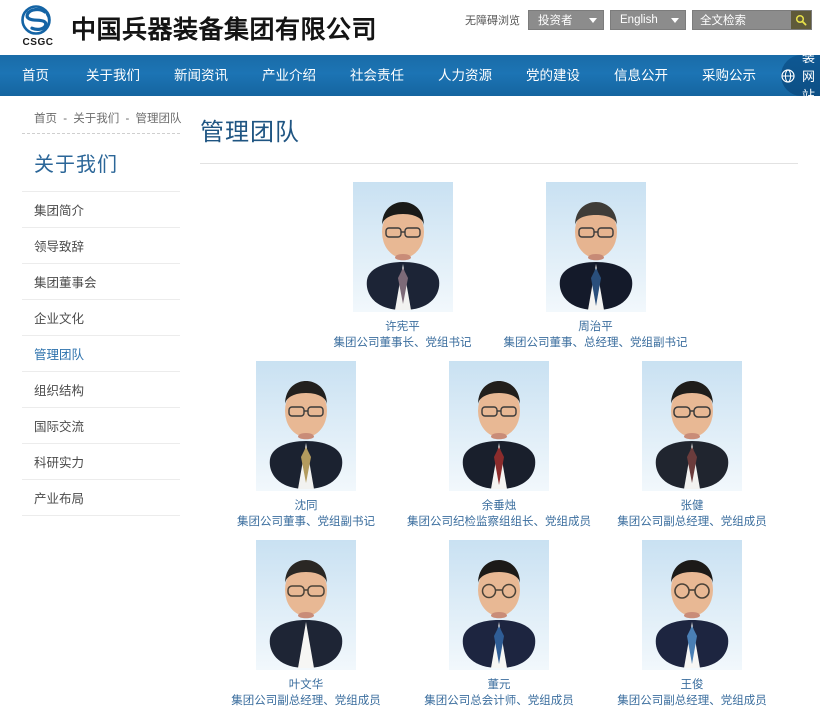 The width and height of the screenshot is (820, 713). What do you see at coordinates (101, 461) in the screenshot?
I see `sidebar-item-research: 科研实力` at bounding box center [101, 461].